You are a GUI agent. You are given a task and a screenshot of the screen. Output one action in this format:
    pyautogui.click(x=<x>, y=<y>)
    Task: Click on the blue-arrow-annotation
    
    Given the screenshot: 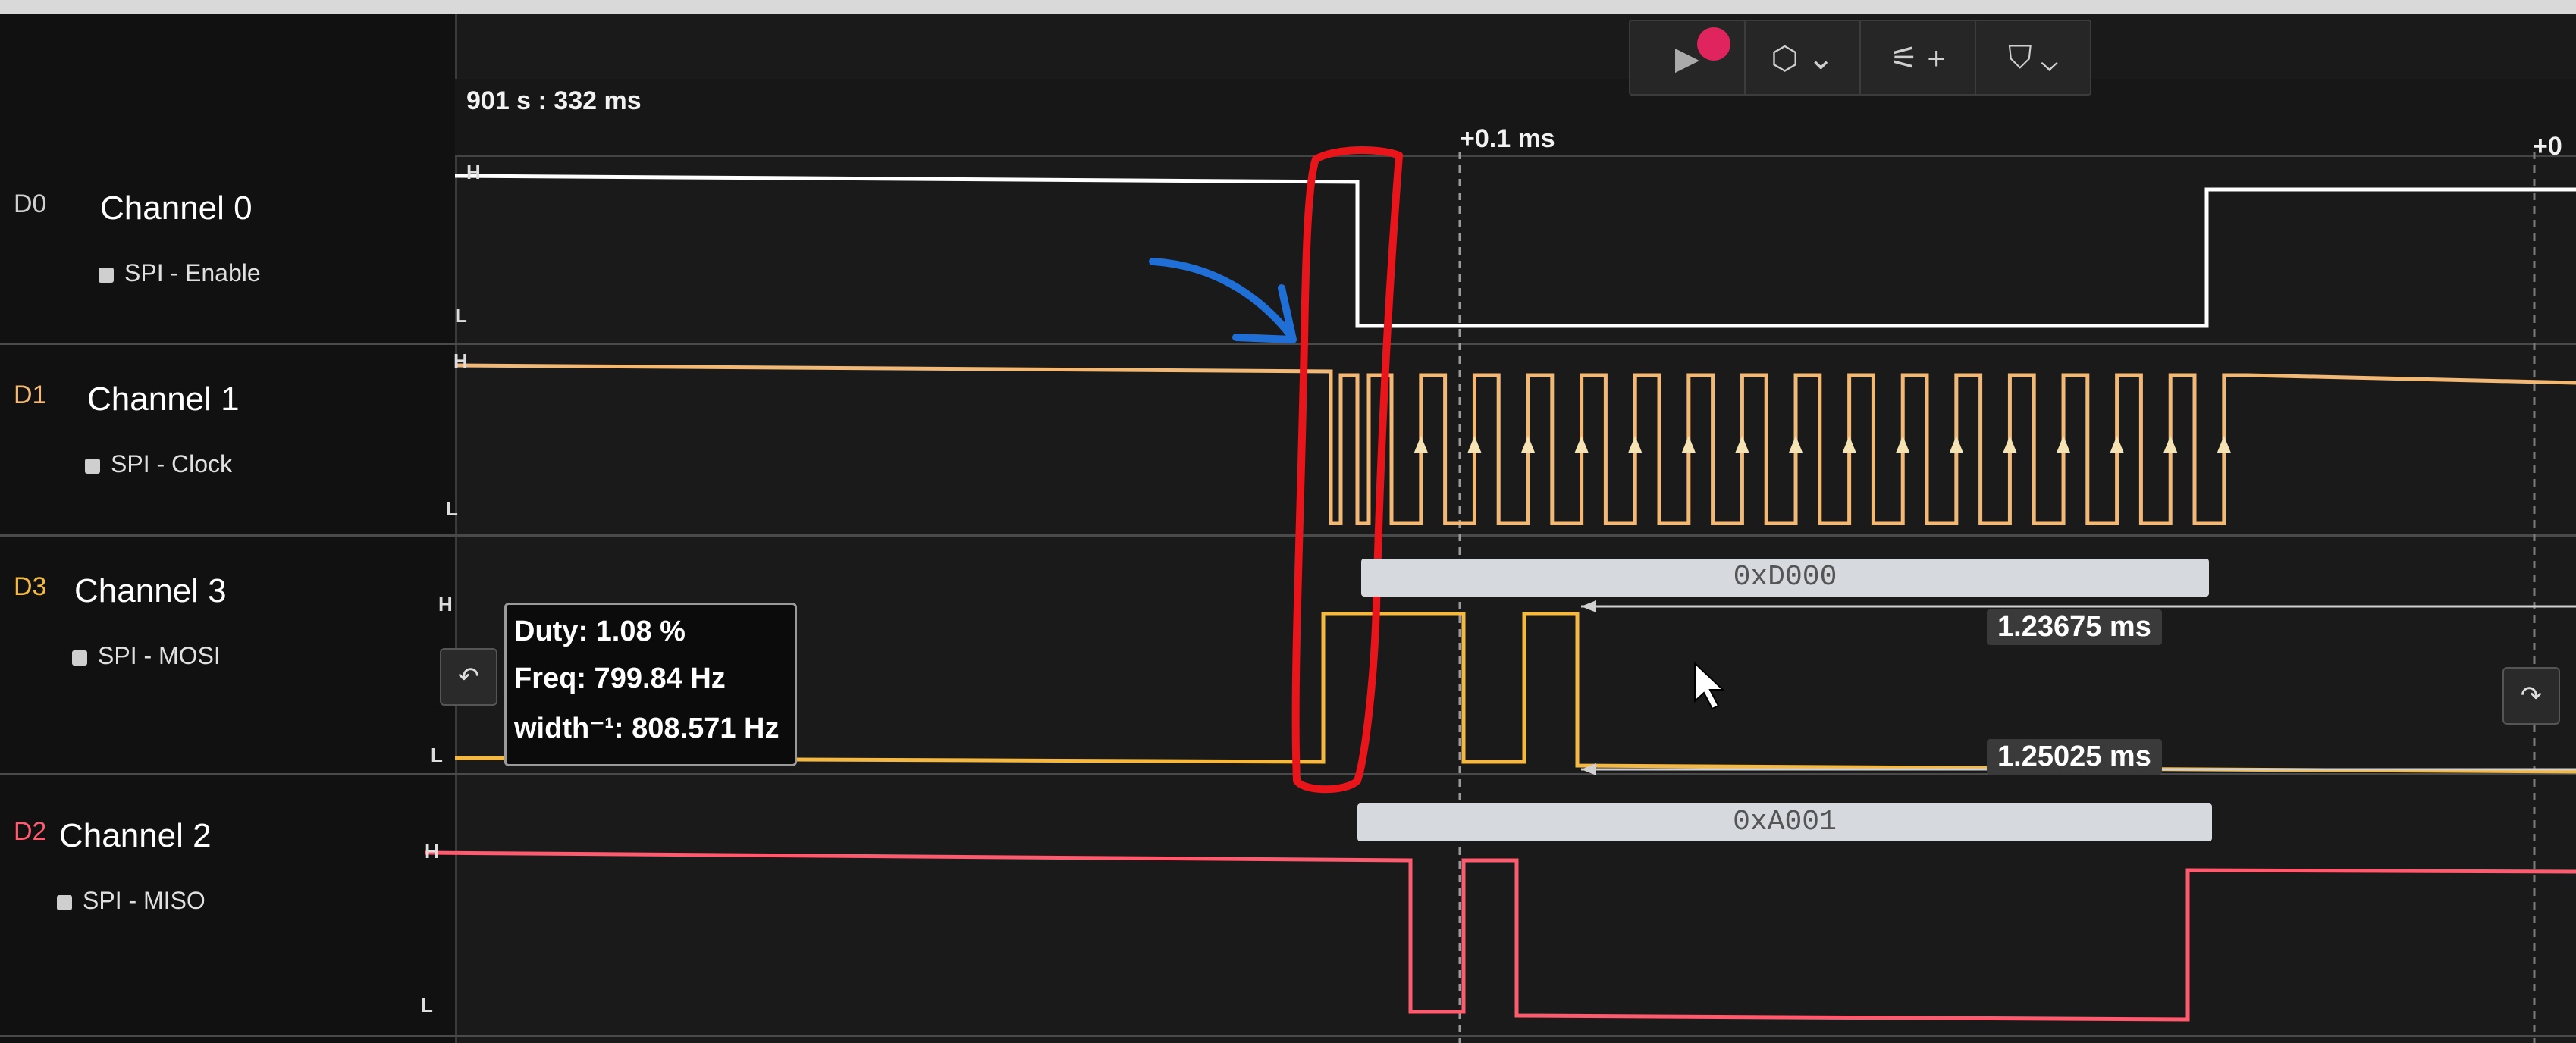 What is the action you would take?
    pyautogui.click(x=1221, y=297)
    